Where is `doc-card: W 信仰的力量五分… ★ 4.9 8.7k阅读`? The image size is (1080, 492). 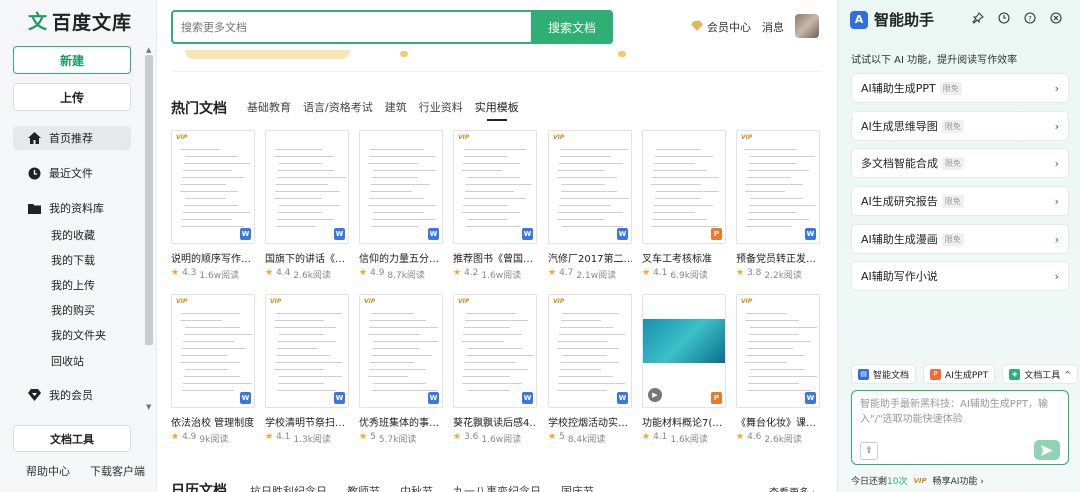 doc-card: W 信仰的力量五分… ★ 4.9 8.7k阅读 is located at coordinates (401, 205).